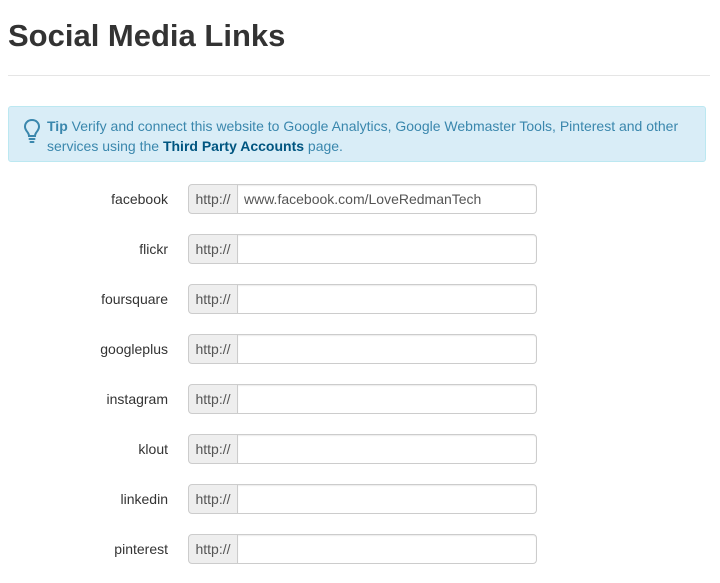 The height and width of the screenshot is (583, 720). What do you see at coordinates (387, 549) in the screenshot?
I see `pinterest-url-input` at bounding box center [387, 549].